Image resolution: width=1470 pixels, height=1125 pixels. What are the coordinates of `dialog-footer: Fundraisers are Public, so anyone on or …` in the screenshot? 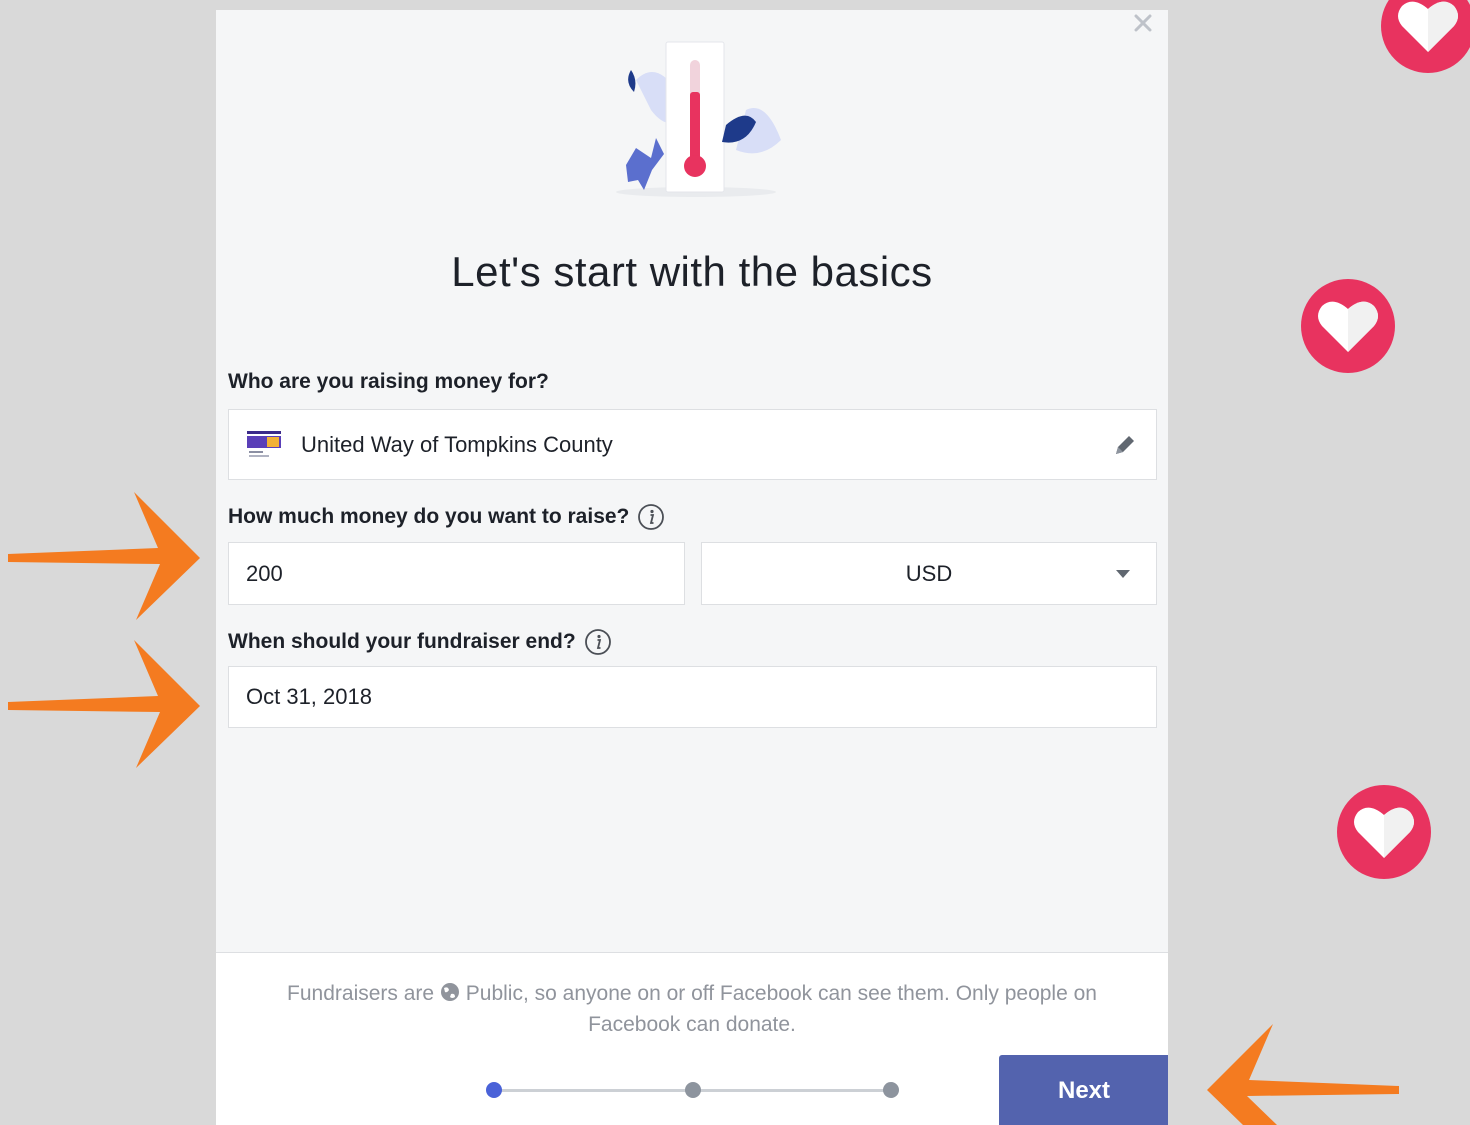 It's located at (692, 1038).